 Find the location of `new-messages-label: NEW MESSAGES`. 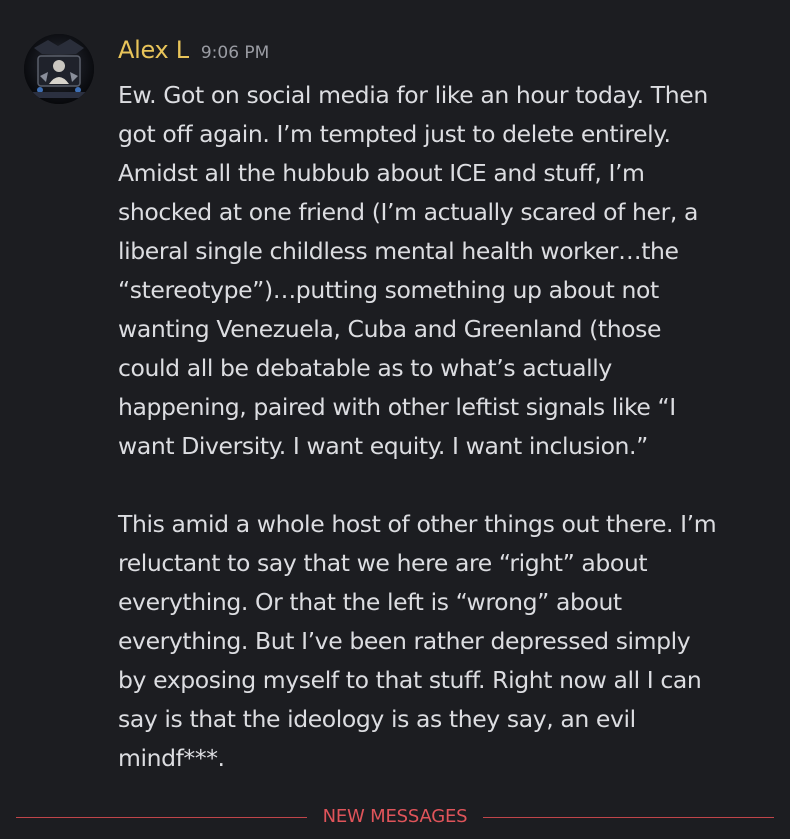

new-messages-label: NEW MESSAGES is located at coordinates (395, 817).